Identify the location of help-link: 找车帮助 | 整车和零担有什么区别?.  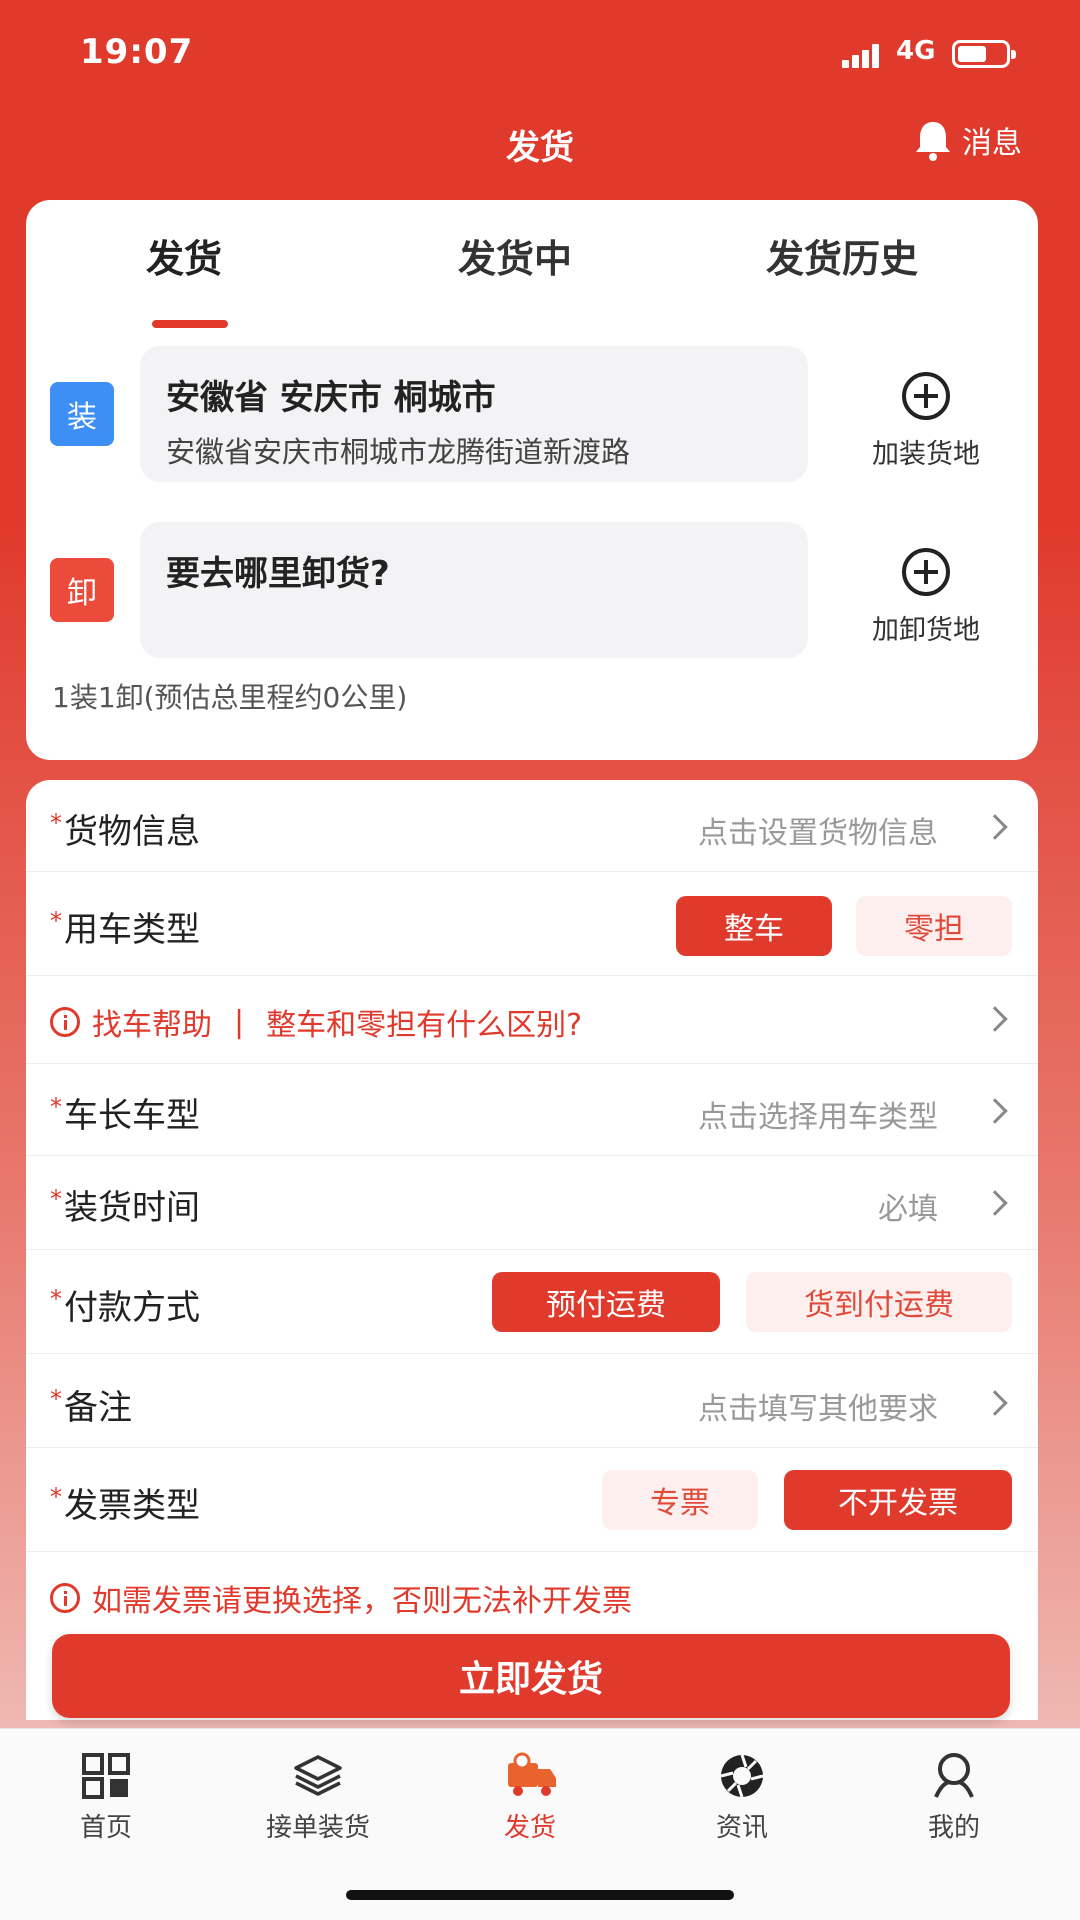
(316, 1022).